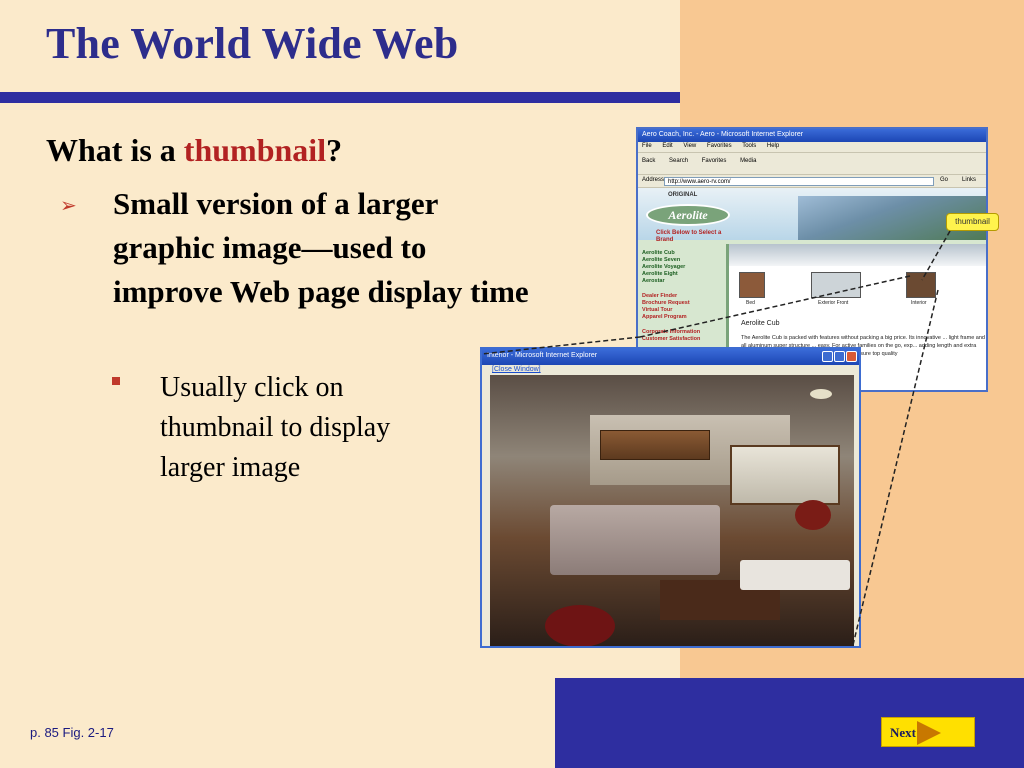 The image size is (1024, 768). I want to click on thumbnail-caption: Interior, so click(919, 303).